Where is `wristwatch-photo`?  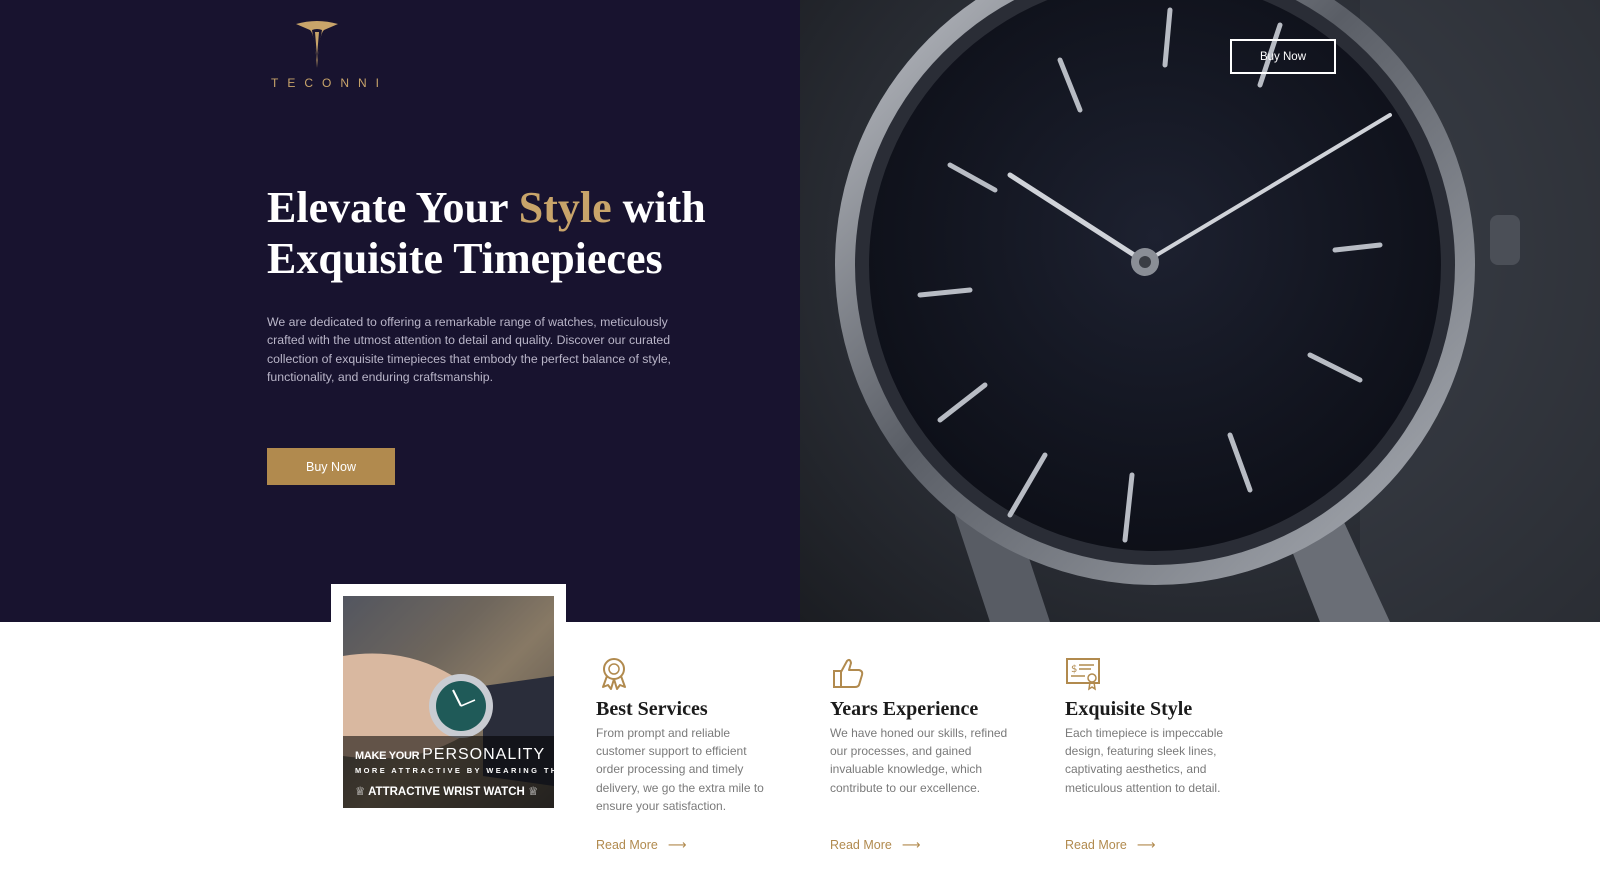
wristwatch-photo is located at coordinates (448, 702).